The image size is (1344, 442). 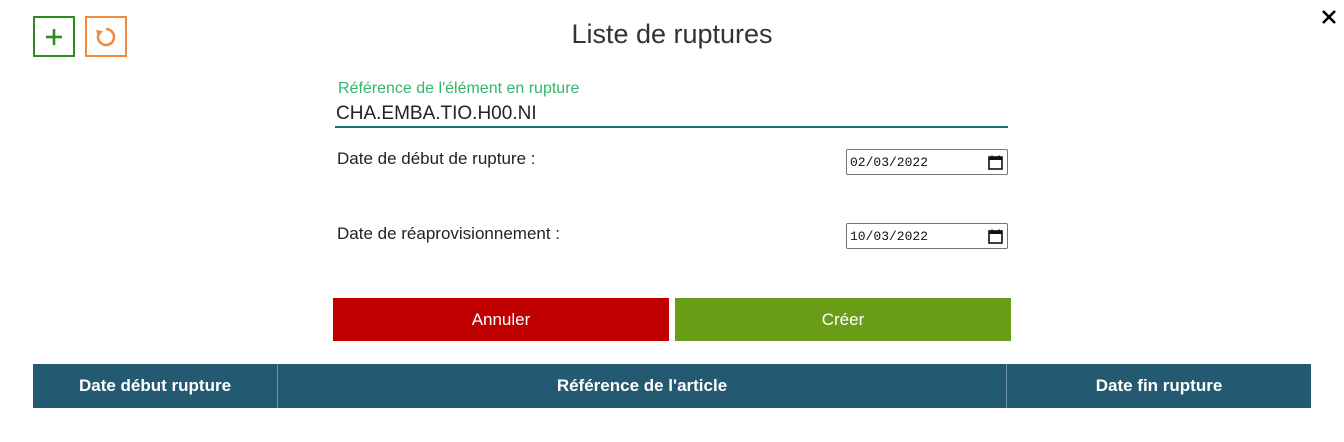 What do you see at coordinates (889, 236) in the screenshot?
I see `restock-date-value: 10/03/2022` at bounding box center [889, 236].